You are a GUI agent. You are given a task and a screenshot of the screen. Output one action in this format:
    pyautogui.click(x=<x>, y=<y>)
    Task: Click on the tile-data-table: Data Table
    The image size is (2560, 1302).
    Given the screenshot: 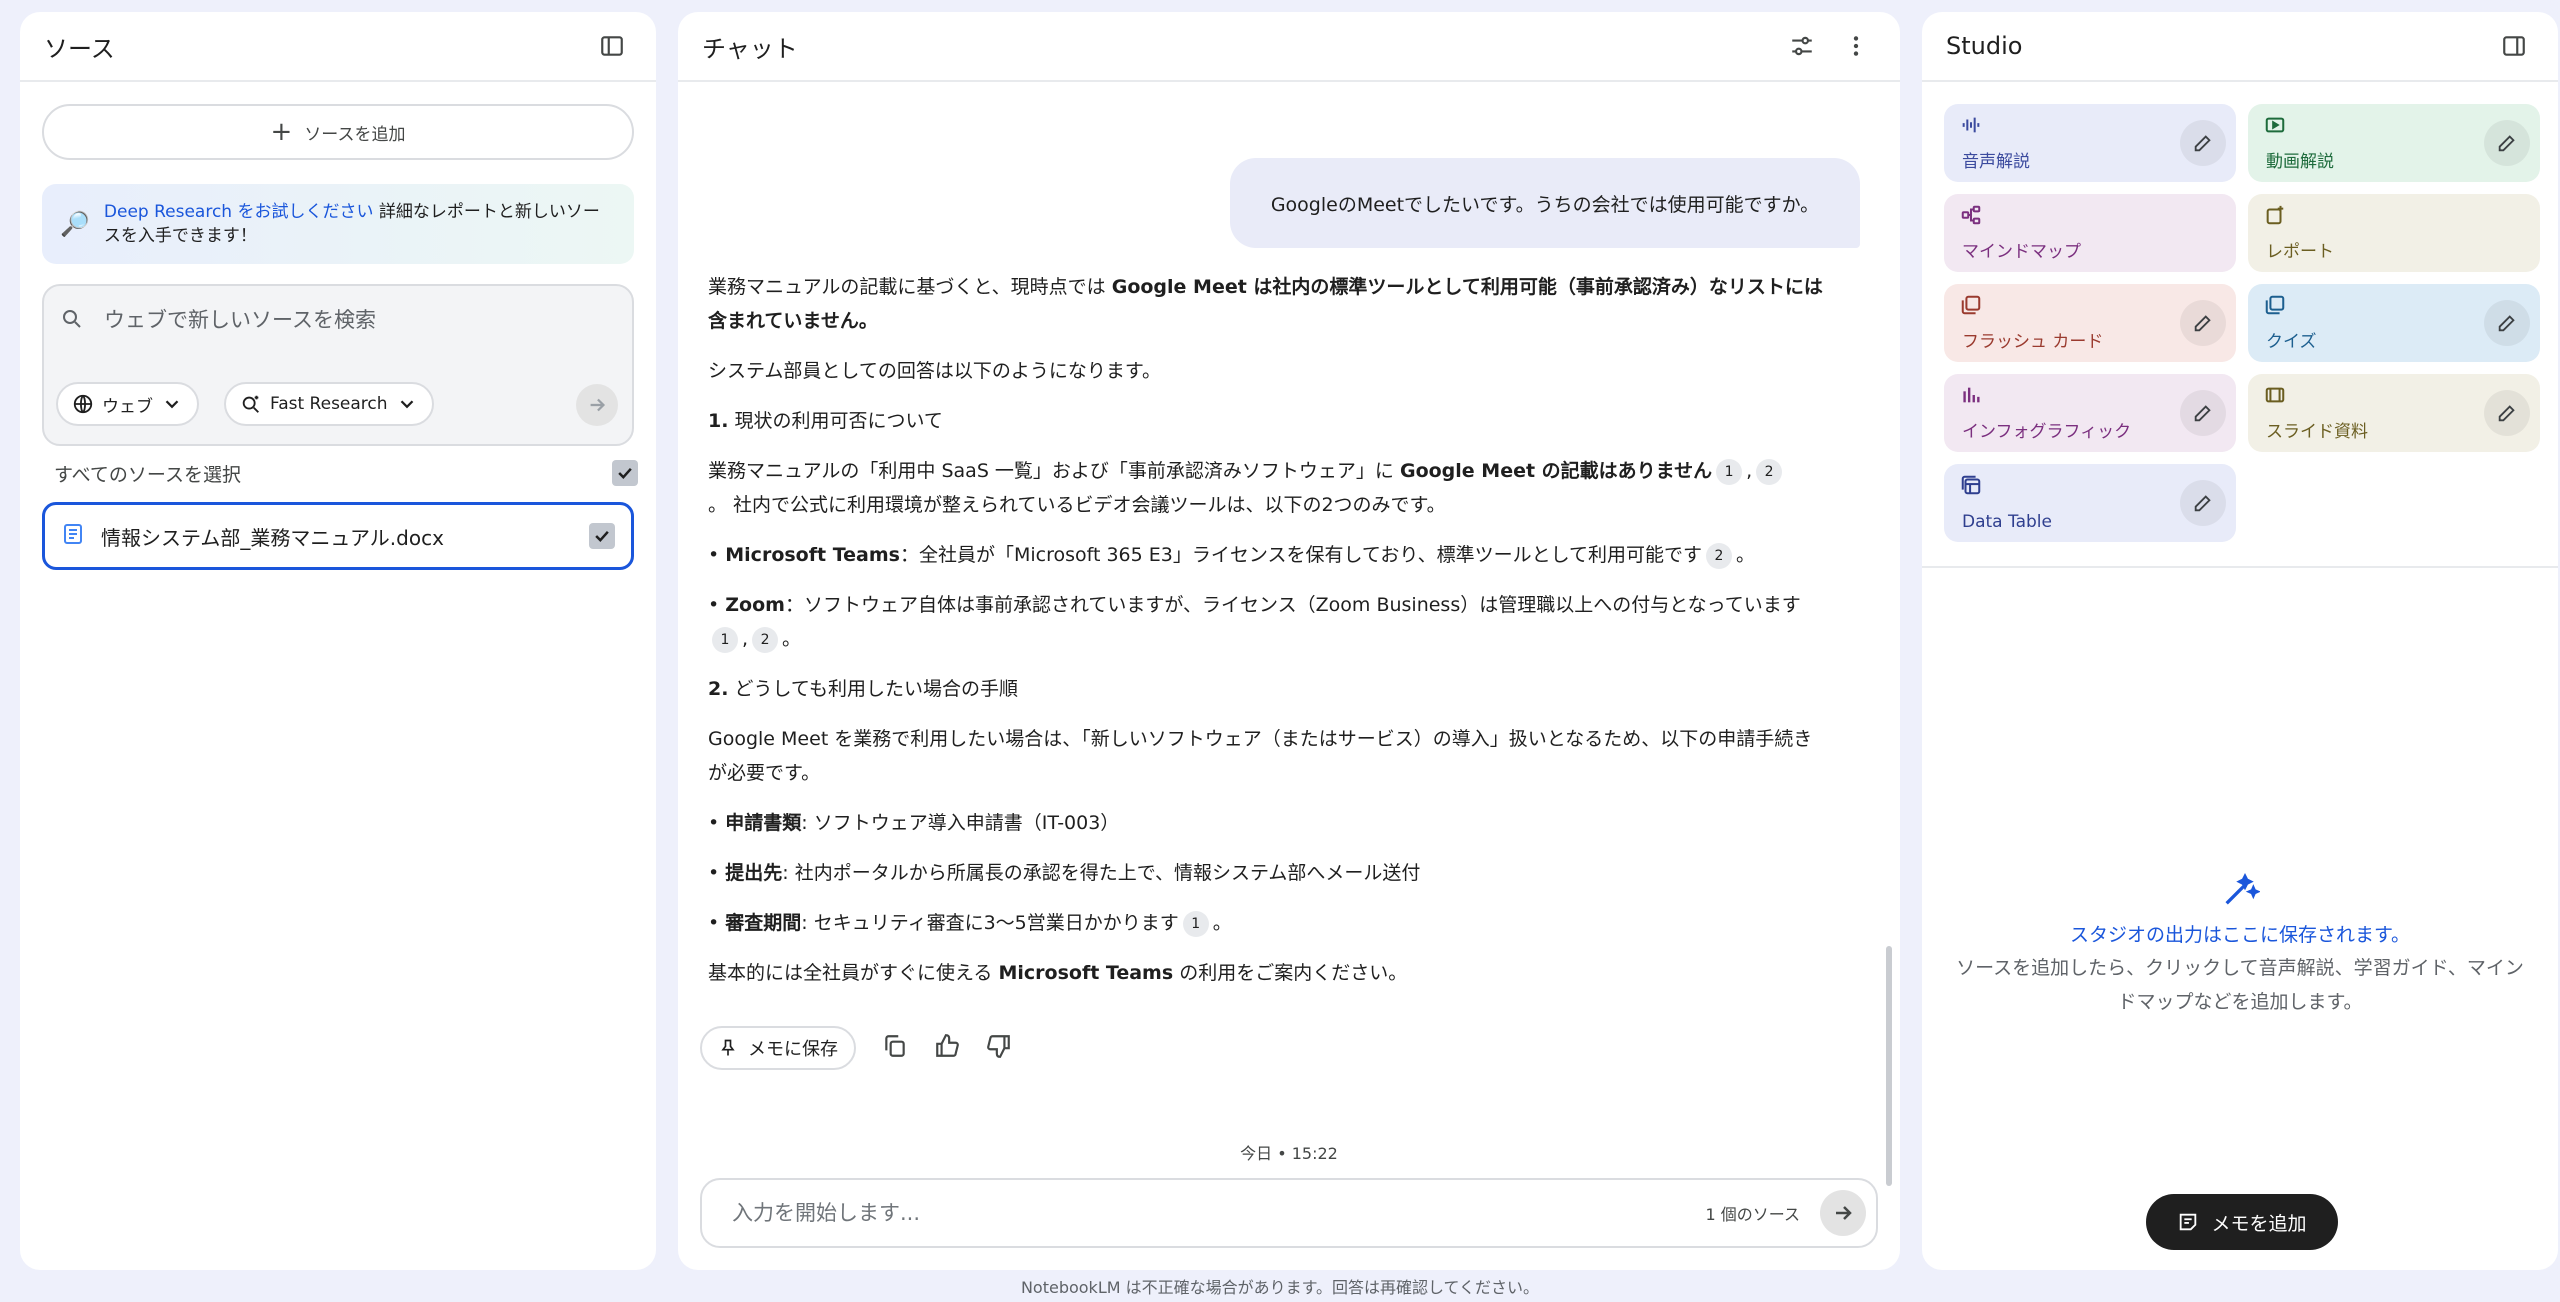 What is the action you would take?
    pyautogui.click(x=2090, y=503)
    